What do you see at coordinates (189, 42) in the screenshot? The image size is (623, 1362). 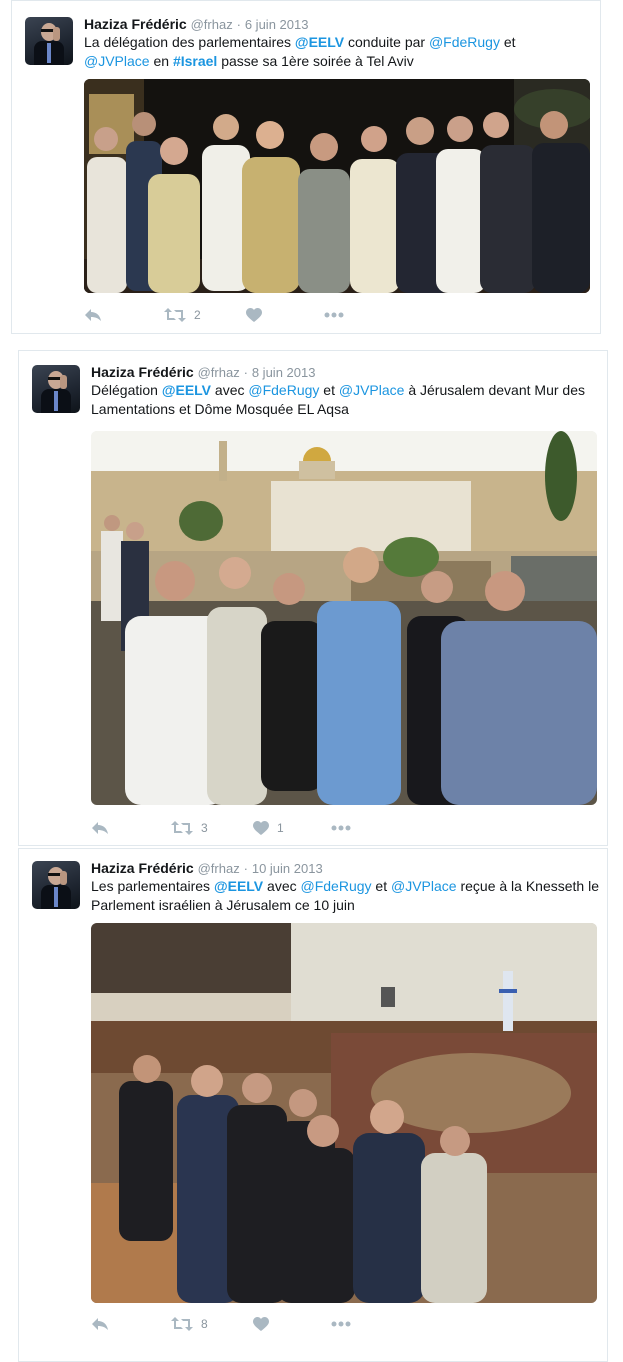 I see `tweet-text-segment: La délégation des parlementaires` at bounding box center [189, 42].